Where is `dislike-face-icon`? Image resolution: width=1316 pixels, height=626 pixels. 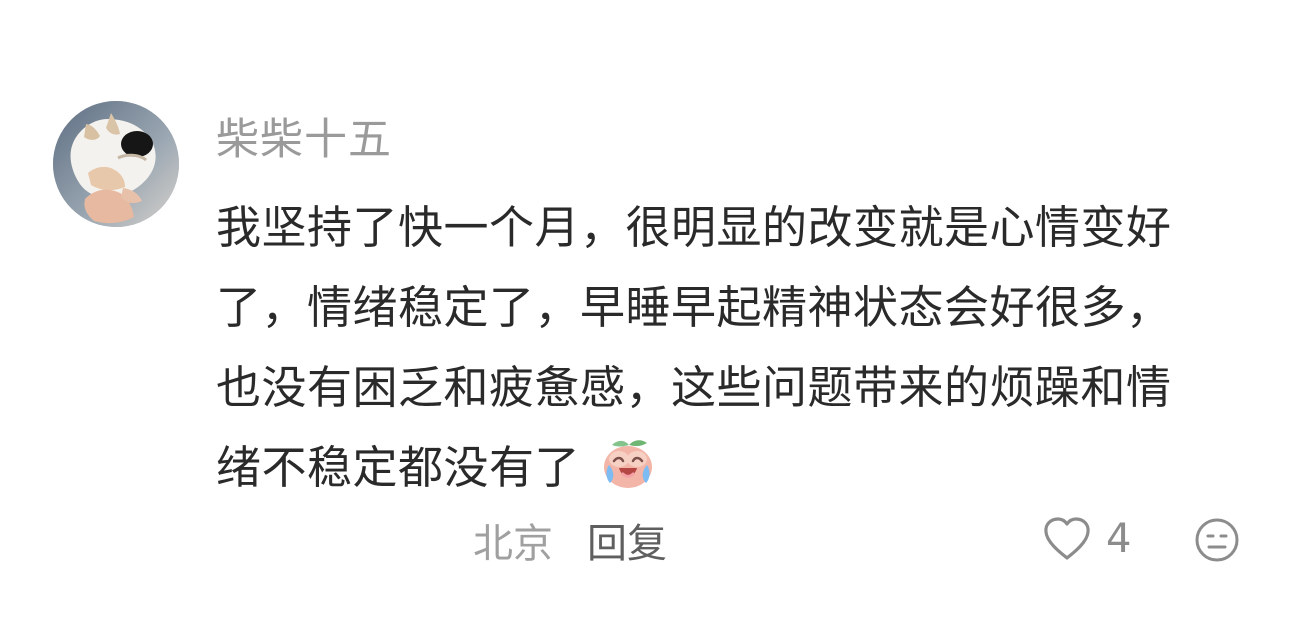
dislike-face-icon is located at coordinates (1217, 540).